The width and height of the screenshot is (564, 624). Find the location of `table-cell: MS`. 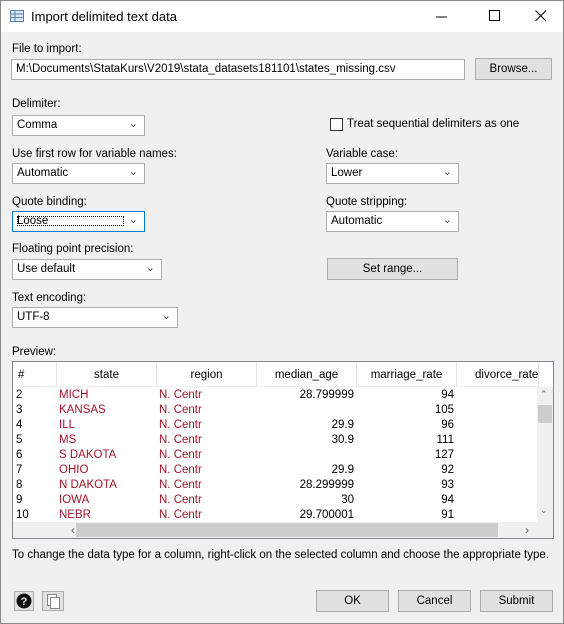

table-cell: MS is located at coordinates (108, 440).